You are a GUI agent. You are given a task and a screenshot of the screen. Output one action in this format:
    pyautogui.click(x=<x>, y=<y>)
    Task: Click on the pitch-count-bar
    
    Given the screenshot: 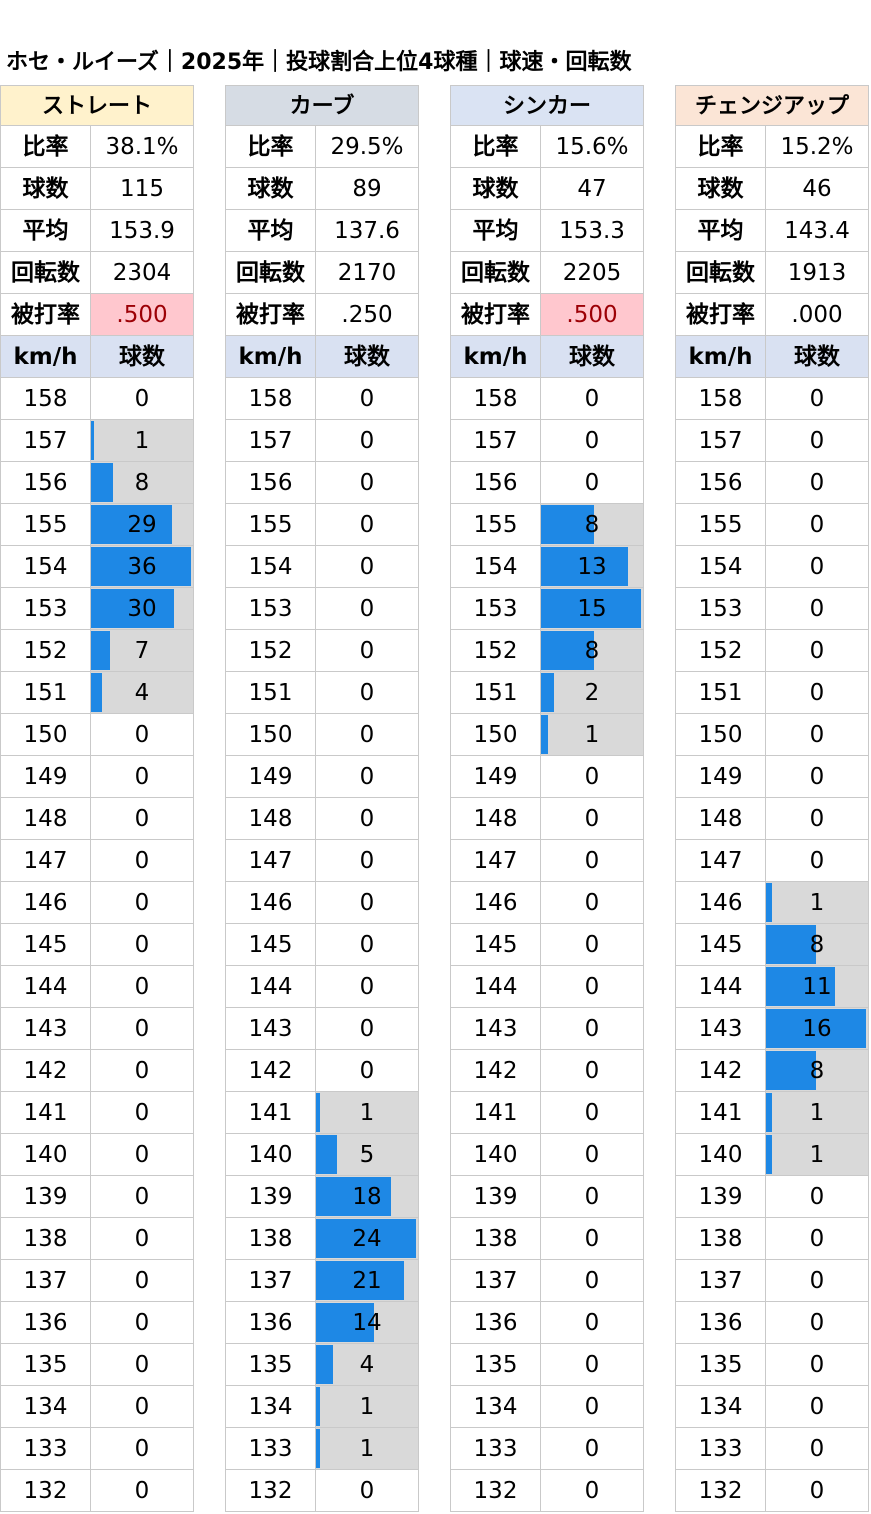 What is the action you would take?
    pyautogui.click(x=769, y=1112)
    